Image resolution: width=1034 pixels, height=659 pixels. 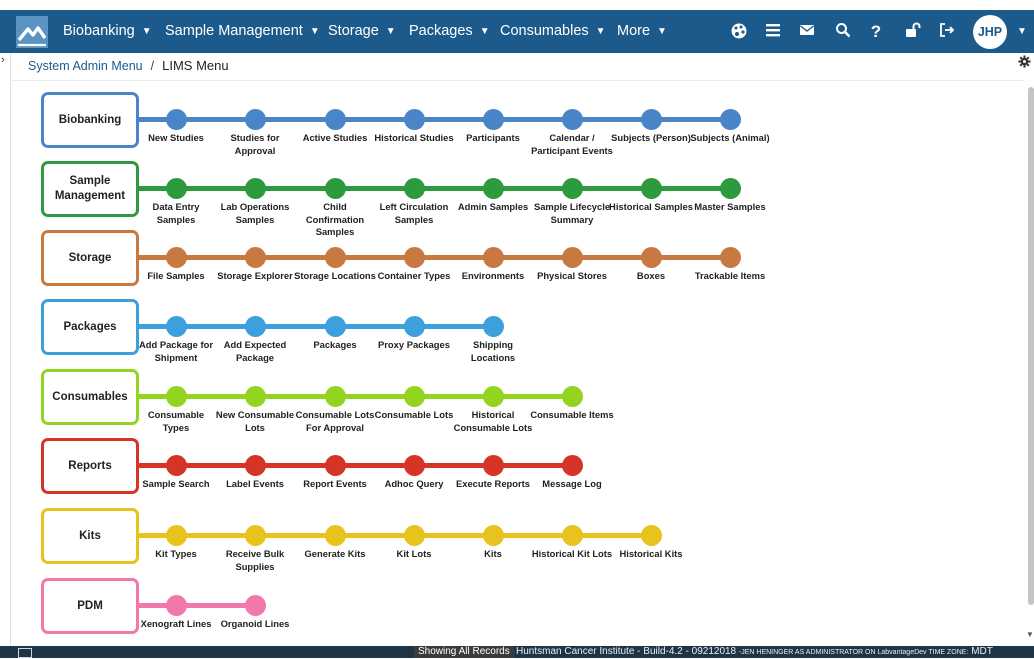 What do you see at coordinates (730, 207) in the screenshot?
I see `menu-item-label: Master Samples` at bounding box center [730, 207].